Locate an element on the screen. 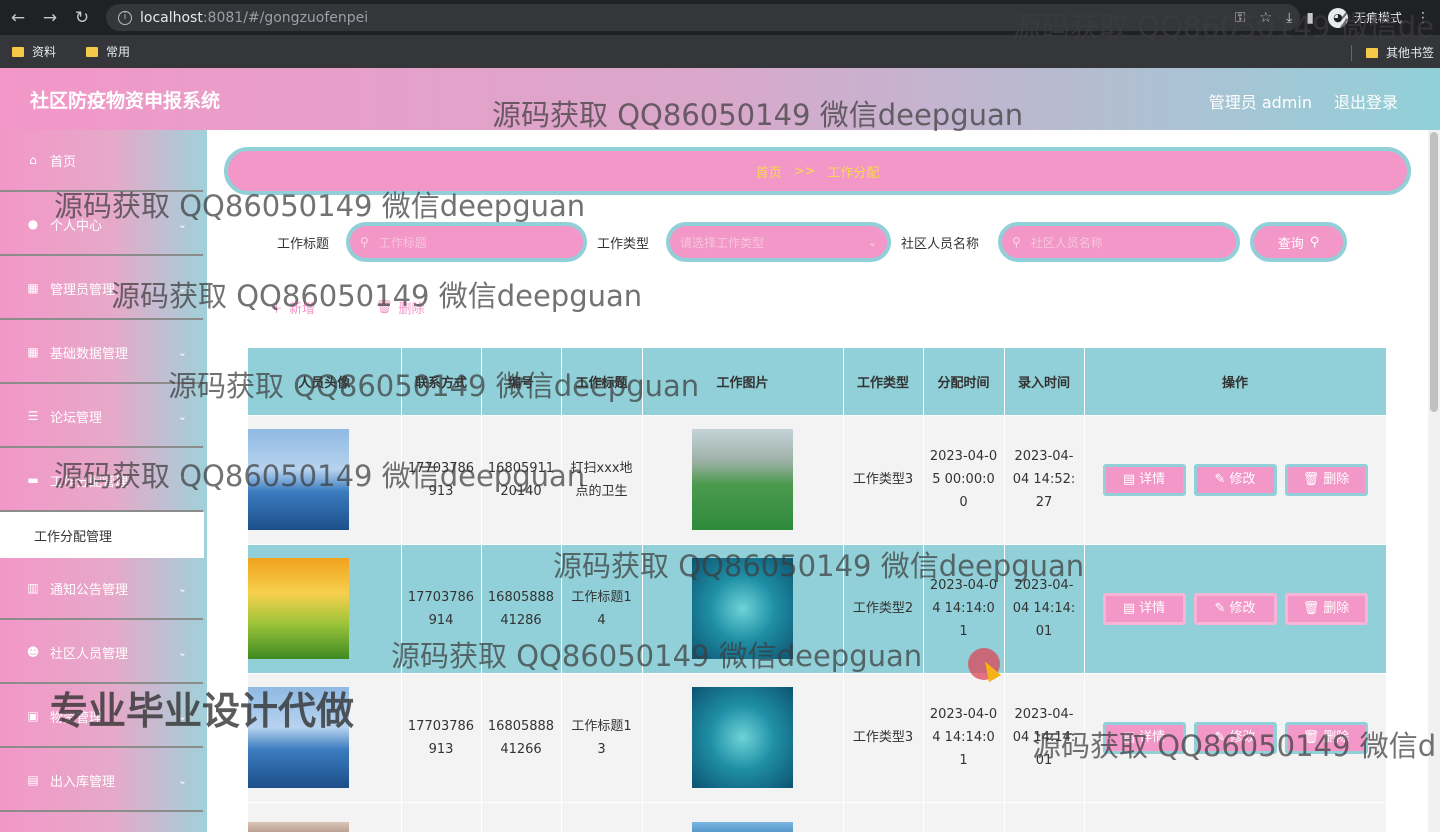  type-placeholder: 请选择工作类型 is located at coordinates (722, 242).